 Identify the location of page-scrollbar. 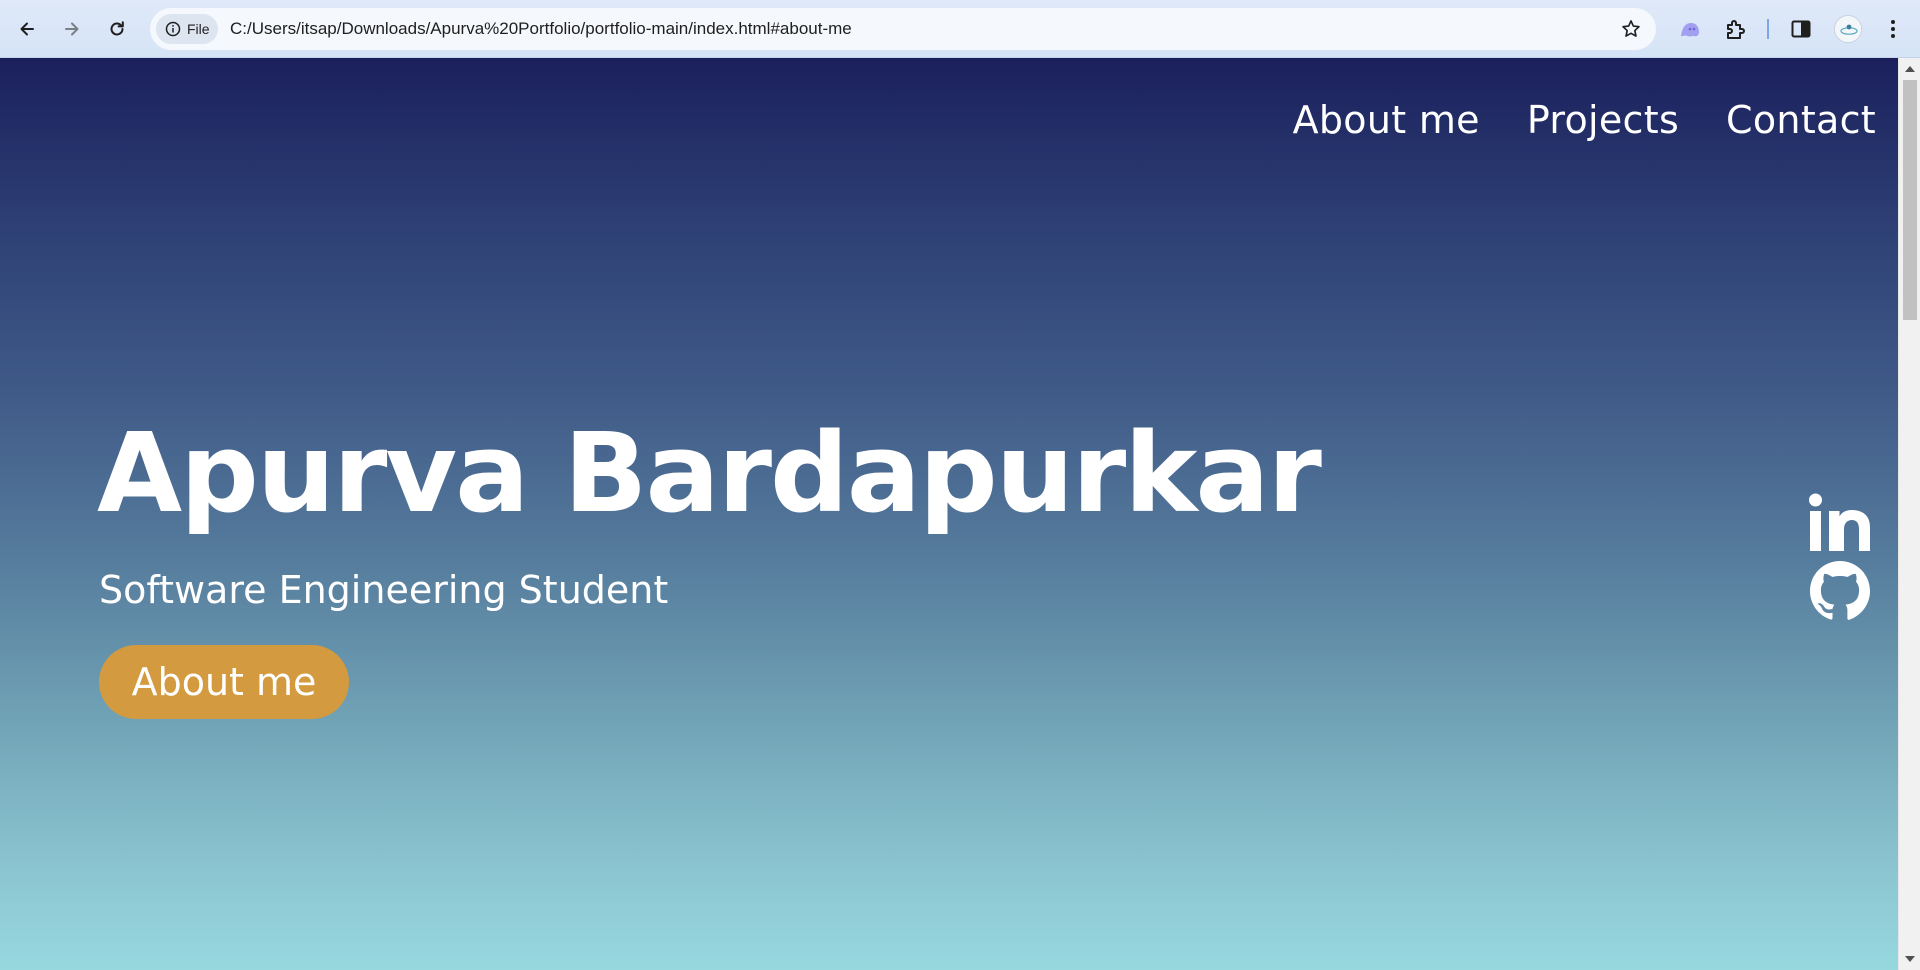
(1909, 514).